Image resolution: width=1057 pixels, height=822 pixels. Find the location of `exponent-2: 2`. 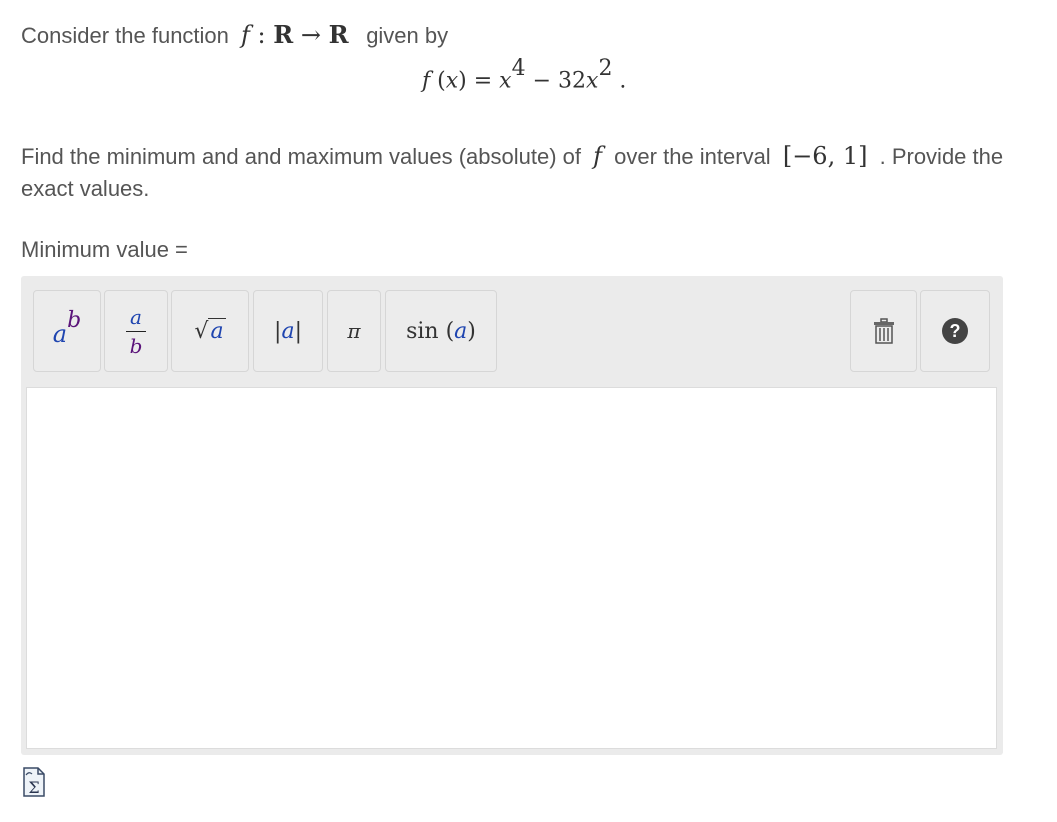

exponent-2: 2 is located at coordinates (605, 68).